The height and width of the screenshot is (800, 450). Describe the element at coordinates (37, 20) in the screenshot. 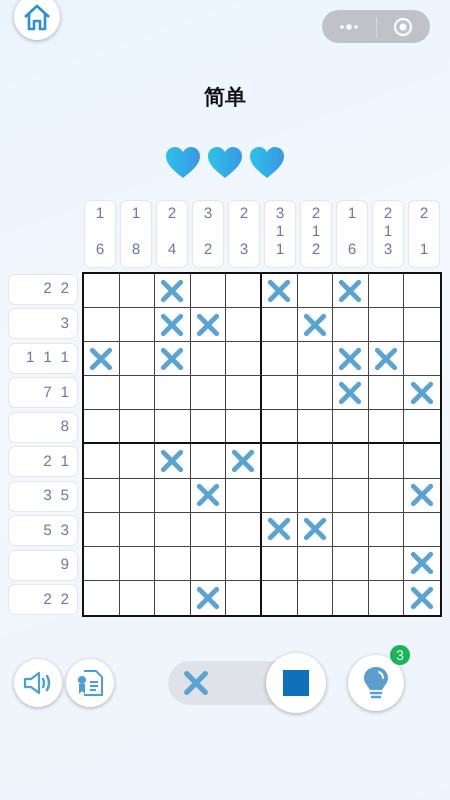

I see `home-button` at that location.